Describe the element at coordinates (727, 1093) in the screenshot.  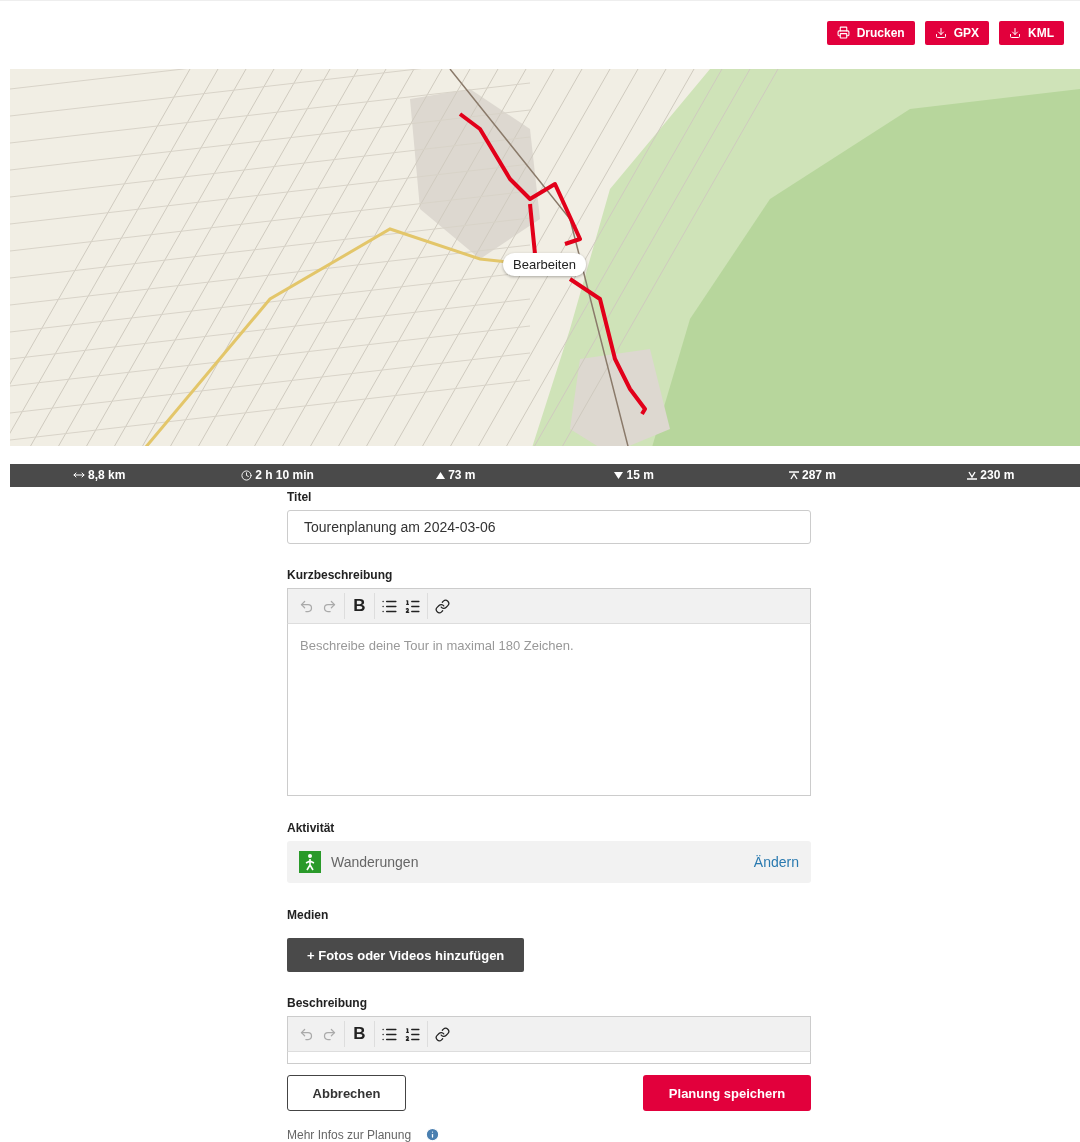
I see `save-button: Planung speichern` at that location.